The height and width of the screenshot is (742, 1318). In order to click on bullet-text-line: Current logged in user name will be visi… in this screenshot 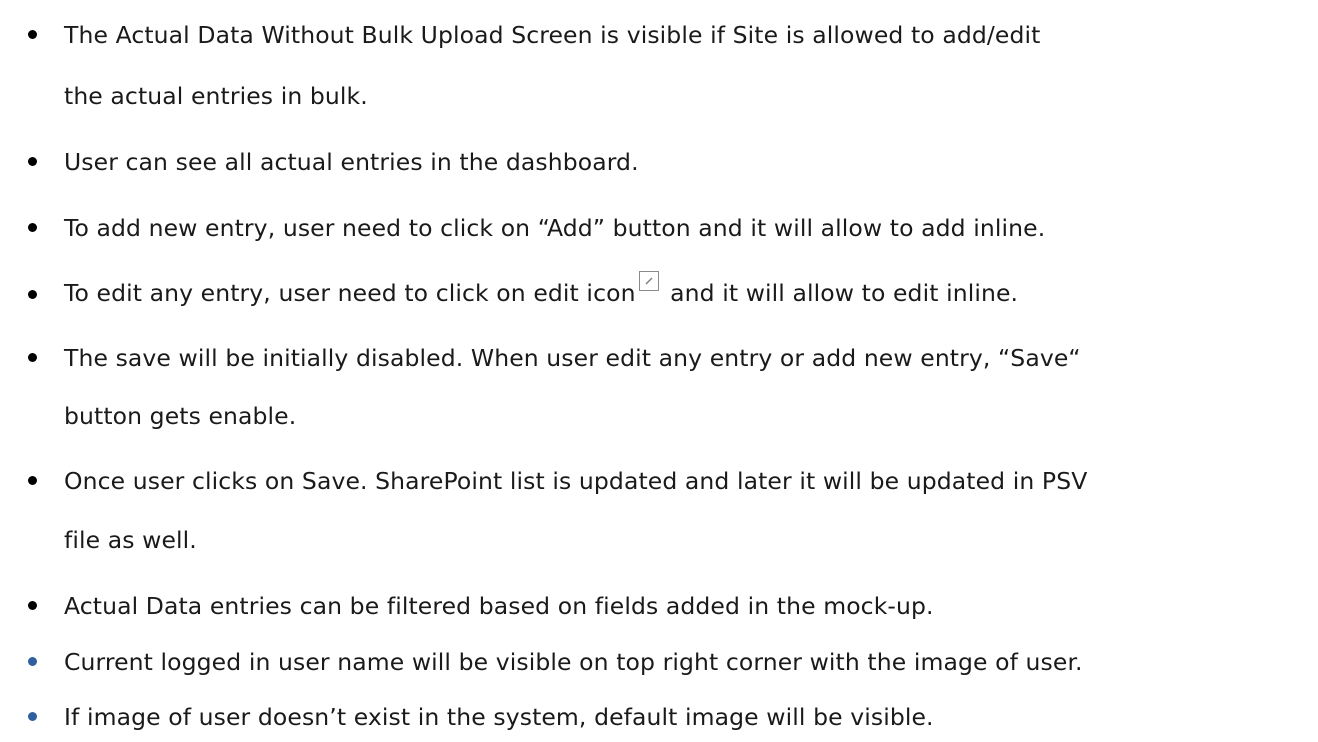, I will do `click(573, 662)`.